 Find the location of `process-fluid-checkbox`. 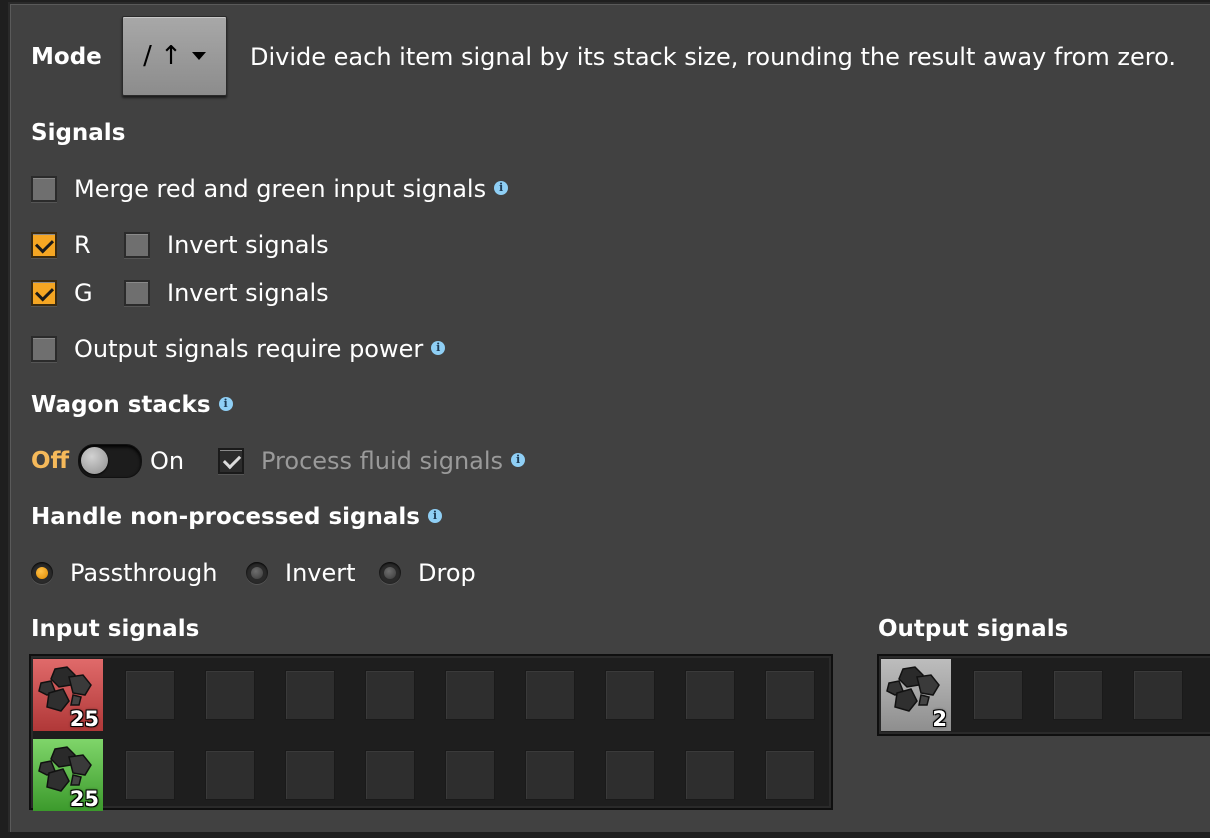

process-fluid-checkbox is located at coordinates (231, 461).